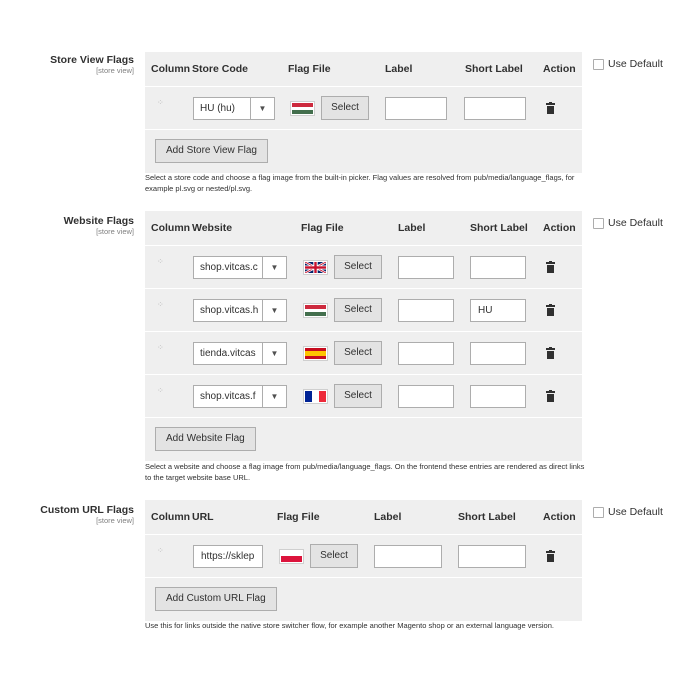 This screenshot has height=700, width=700. I want to click on poland-flag-icon, so click(291, 556).